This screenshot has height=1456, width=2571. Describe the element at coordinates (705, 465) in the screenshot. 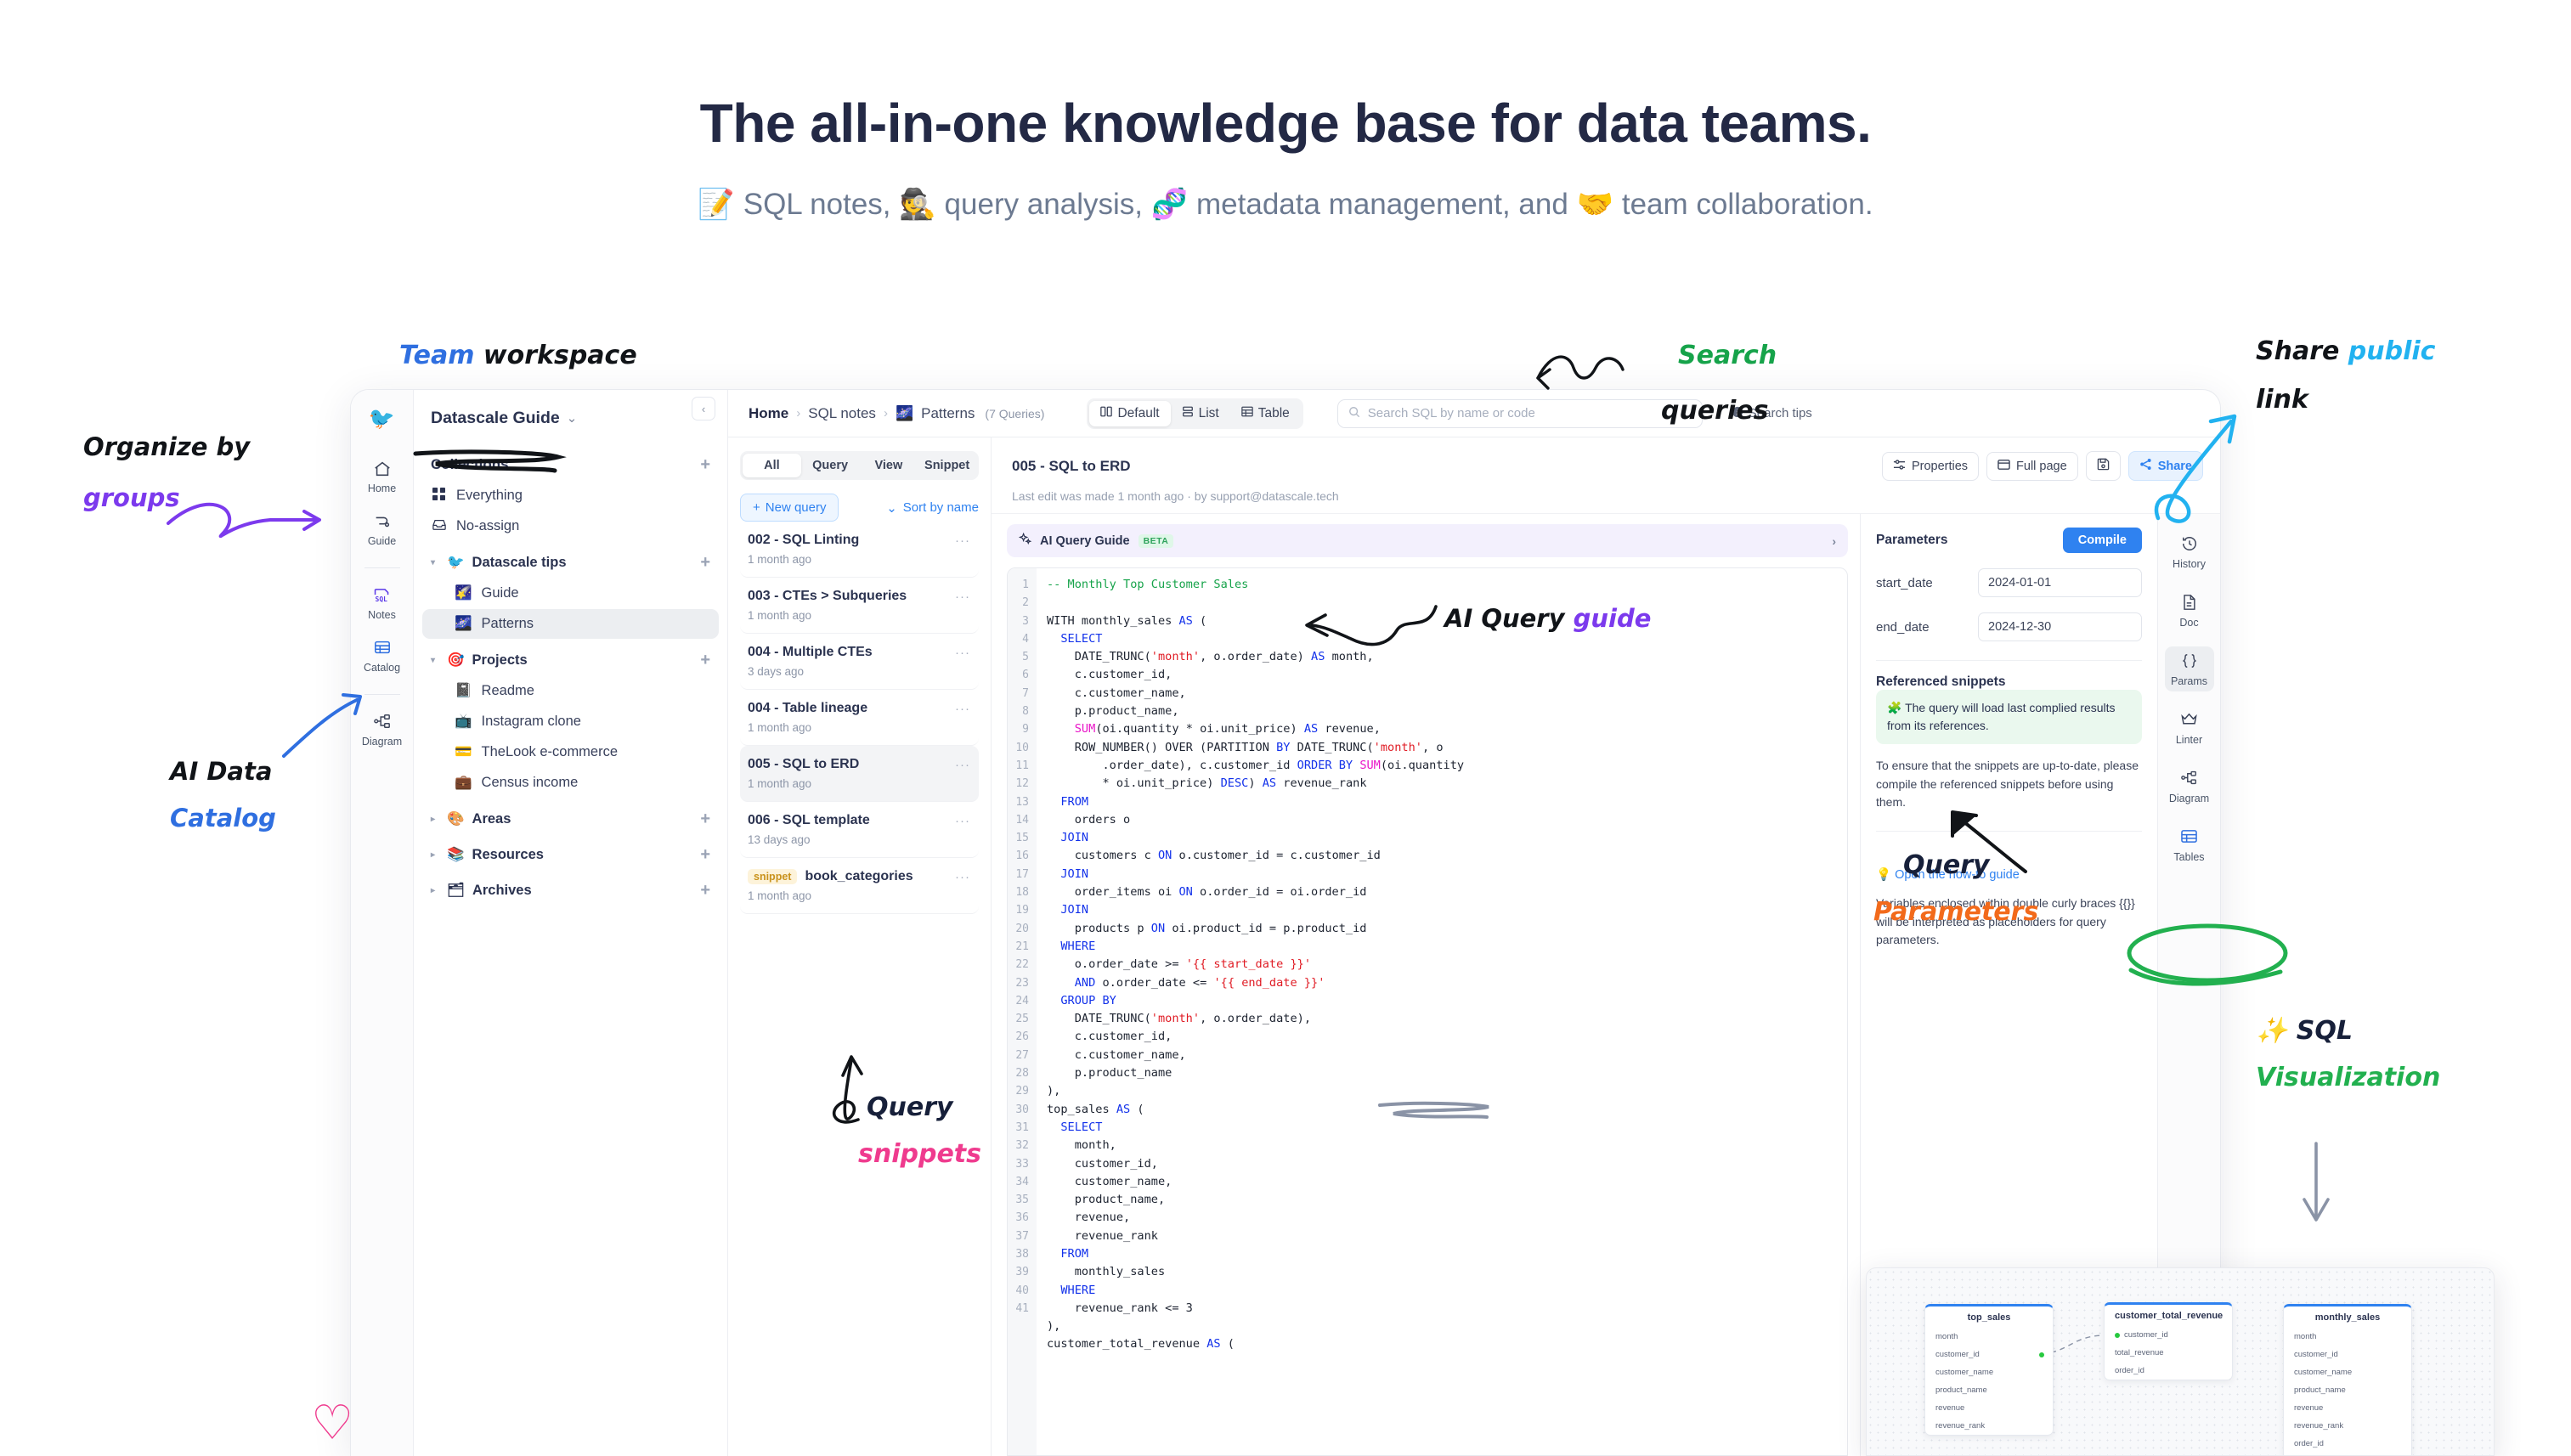

I see `add-collection-button: +` at that location.